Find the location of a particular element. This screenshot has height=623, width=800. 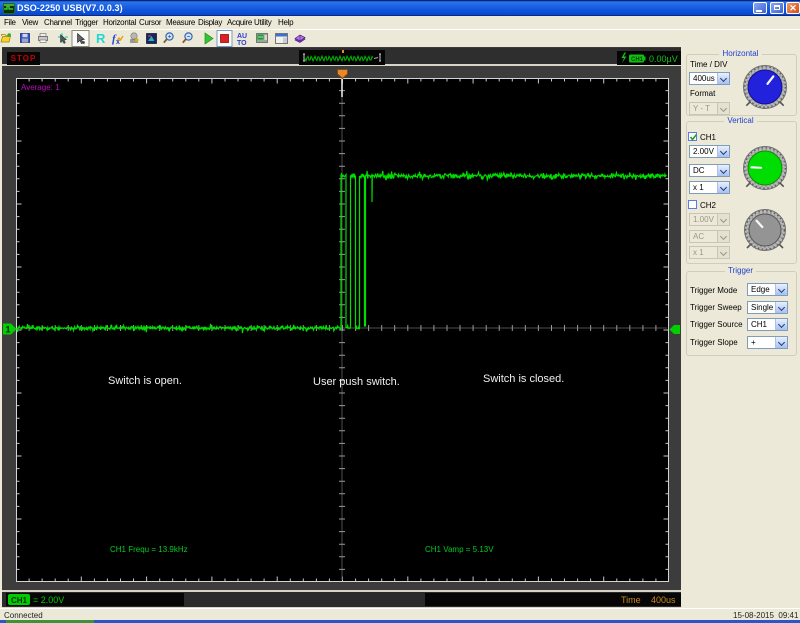

svg-text: 1 is located at coordinates (8, 330).